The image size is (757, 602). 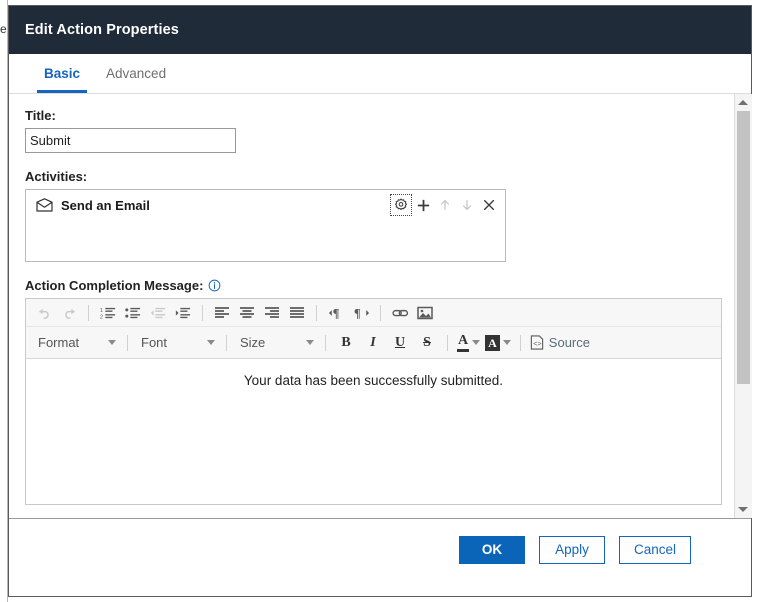 I want to click on text-color-button: A, so click(x=468, y=343).